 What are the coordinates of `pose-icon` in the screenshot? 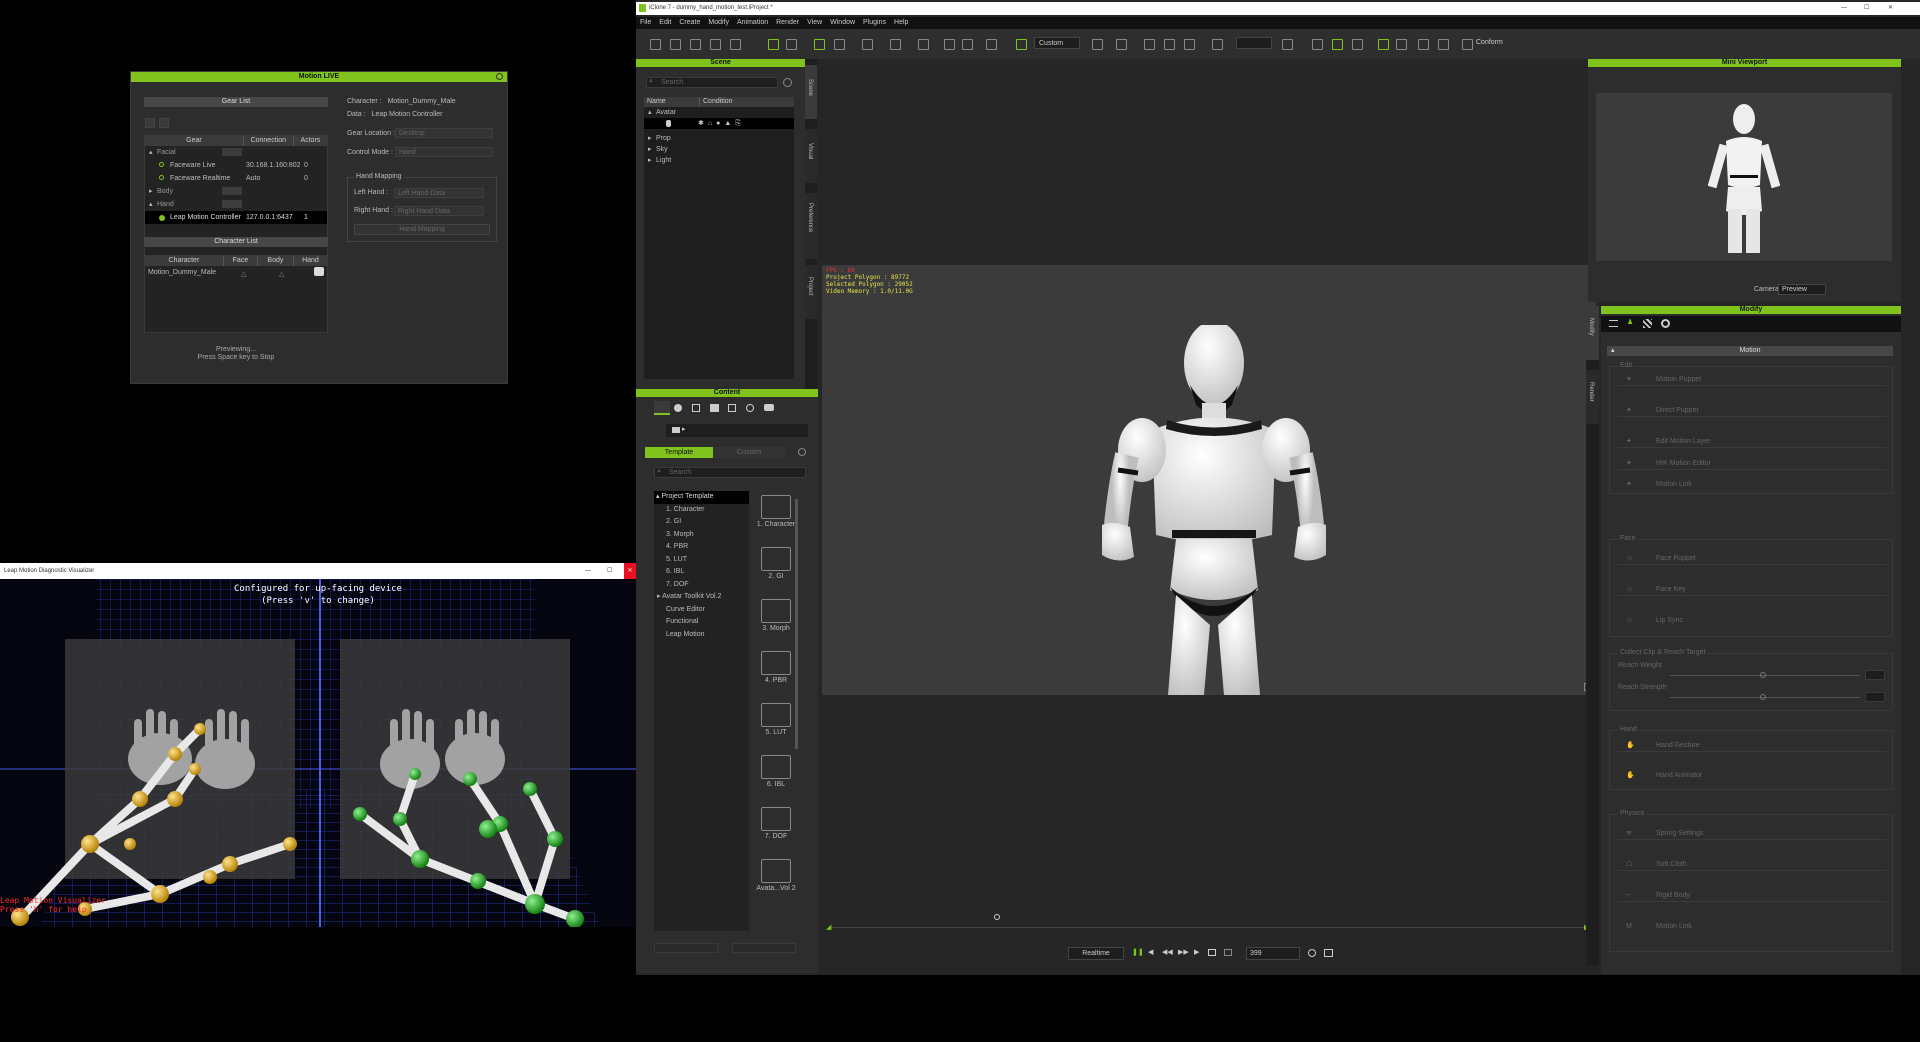 It's located at (1317, 44).